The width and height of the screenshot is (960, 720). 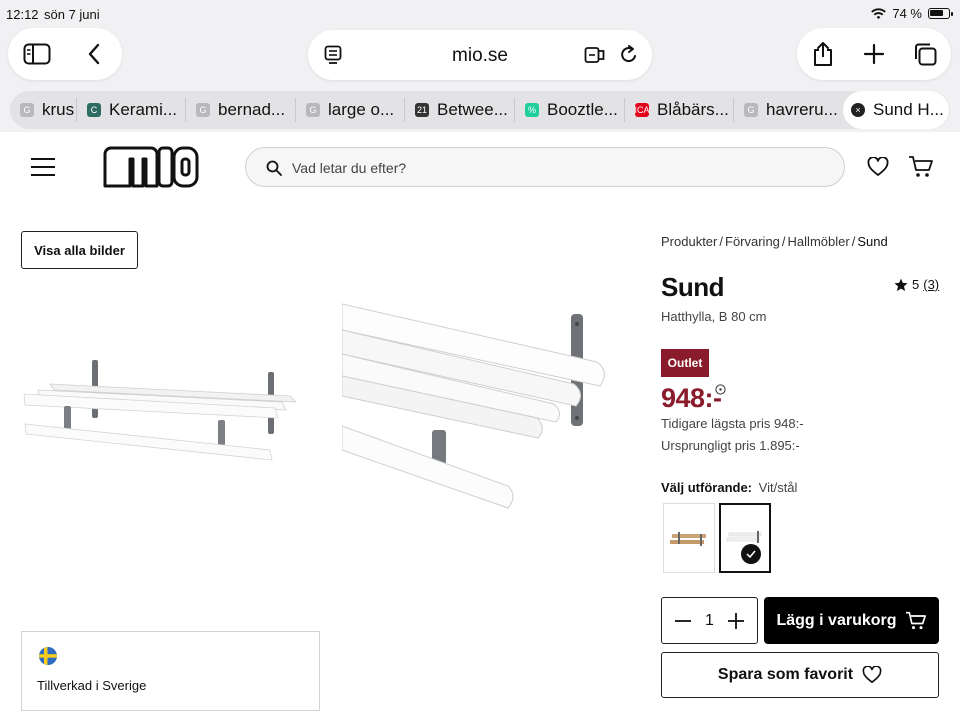 I want to click on show-all-images-button: Visa alla bilder, so click(x=79, y=250).